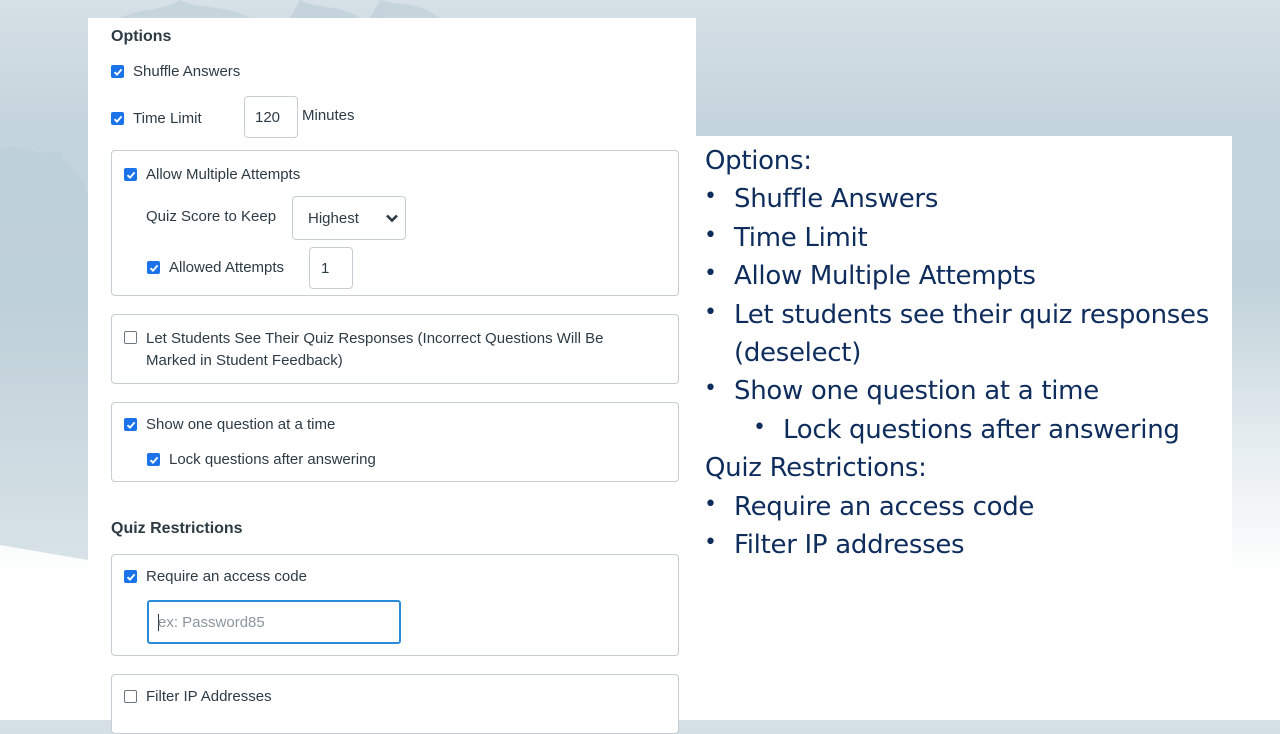 The image size is (1280, 734). What do you see at coordinates (328, 115) in the screenshot?
I see `time-limit-unit: Minutes` at bounding box center [328, 115].